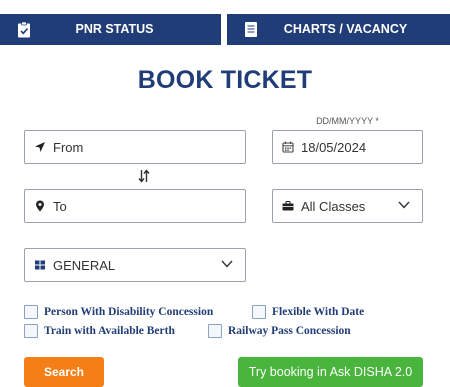 Image resolution: width=450 pixels, height=387 pixels. What do you see at coordinates (225, 80) in the screenshot?
I see `page-title: BOOK TICKET` at bounding box center [225, 80].